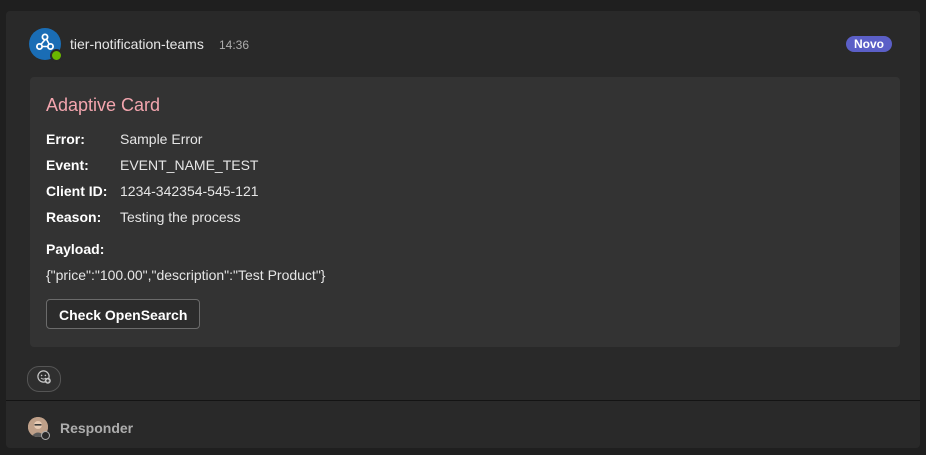 The height and width of the screenshot is (455, 926). What do you see at coordinates (103, 105) in the screenshot?
I see `card-title: Adaptive Card` at bounding box center [103, 105].